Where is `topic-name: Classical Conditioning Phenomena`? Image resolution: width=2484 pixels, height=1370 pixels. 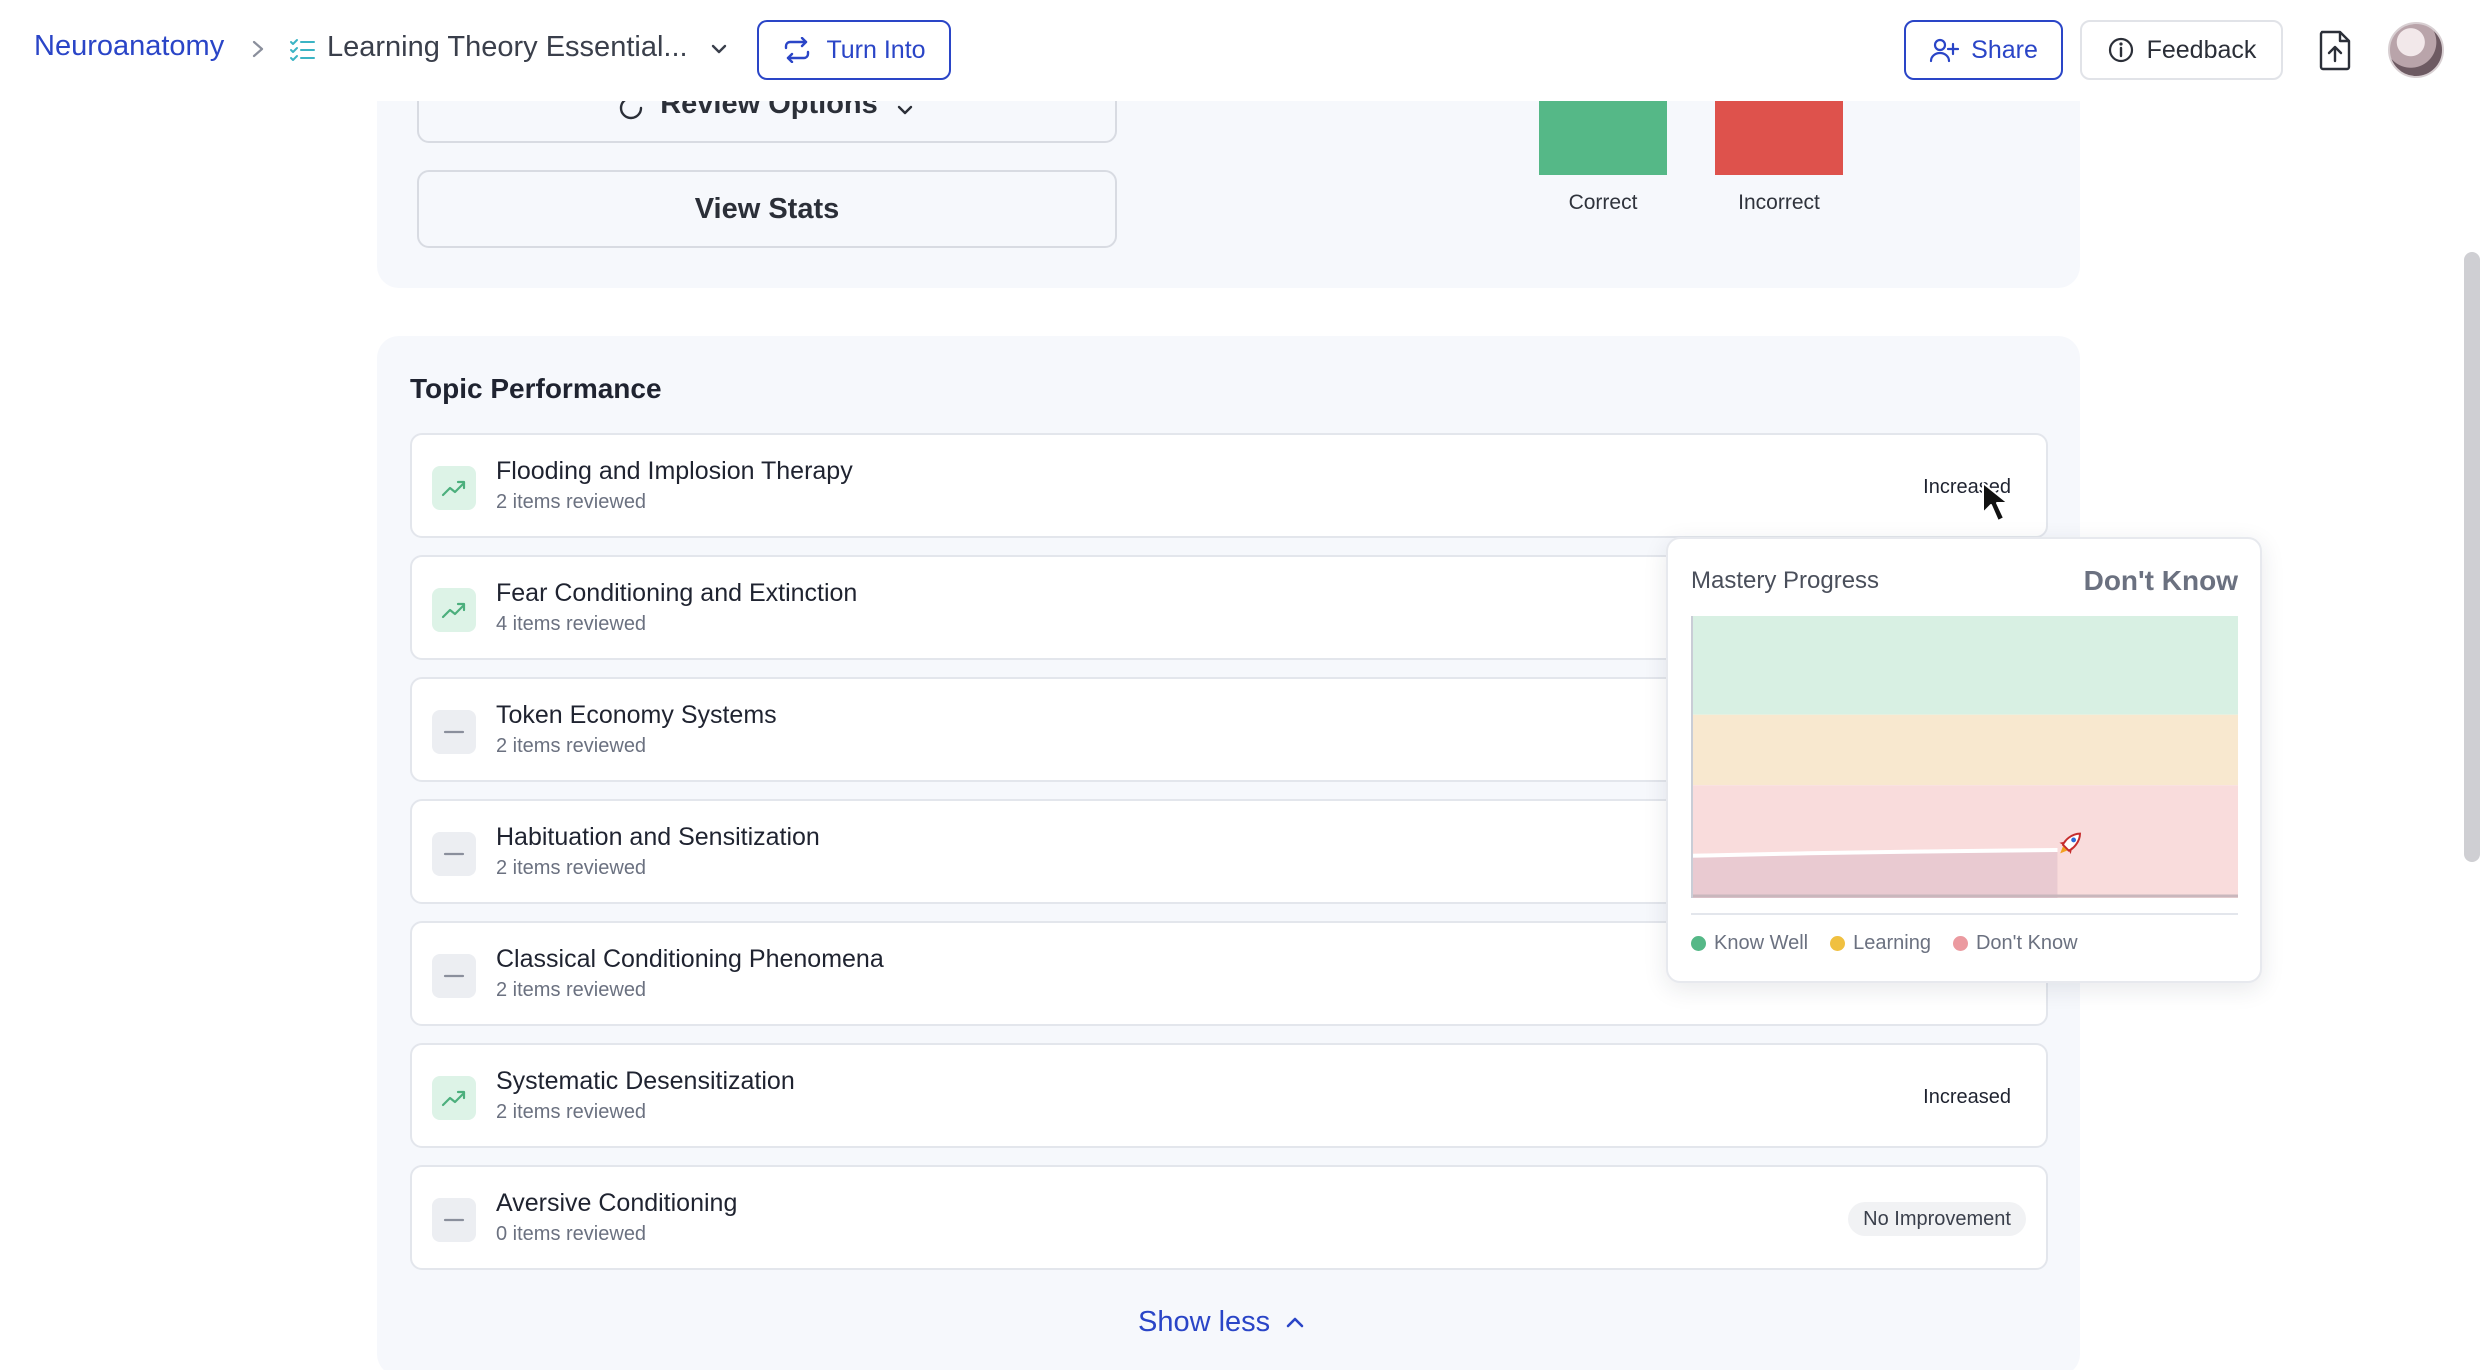
topic-name: Classical Conditioning Phenomena is located at coordinates (690, 959).